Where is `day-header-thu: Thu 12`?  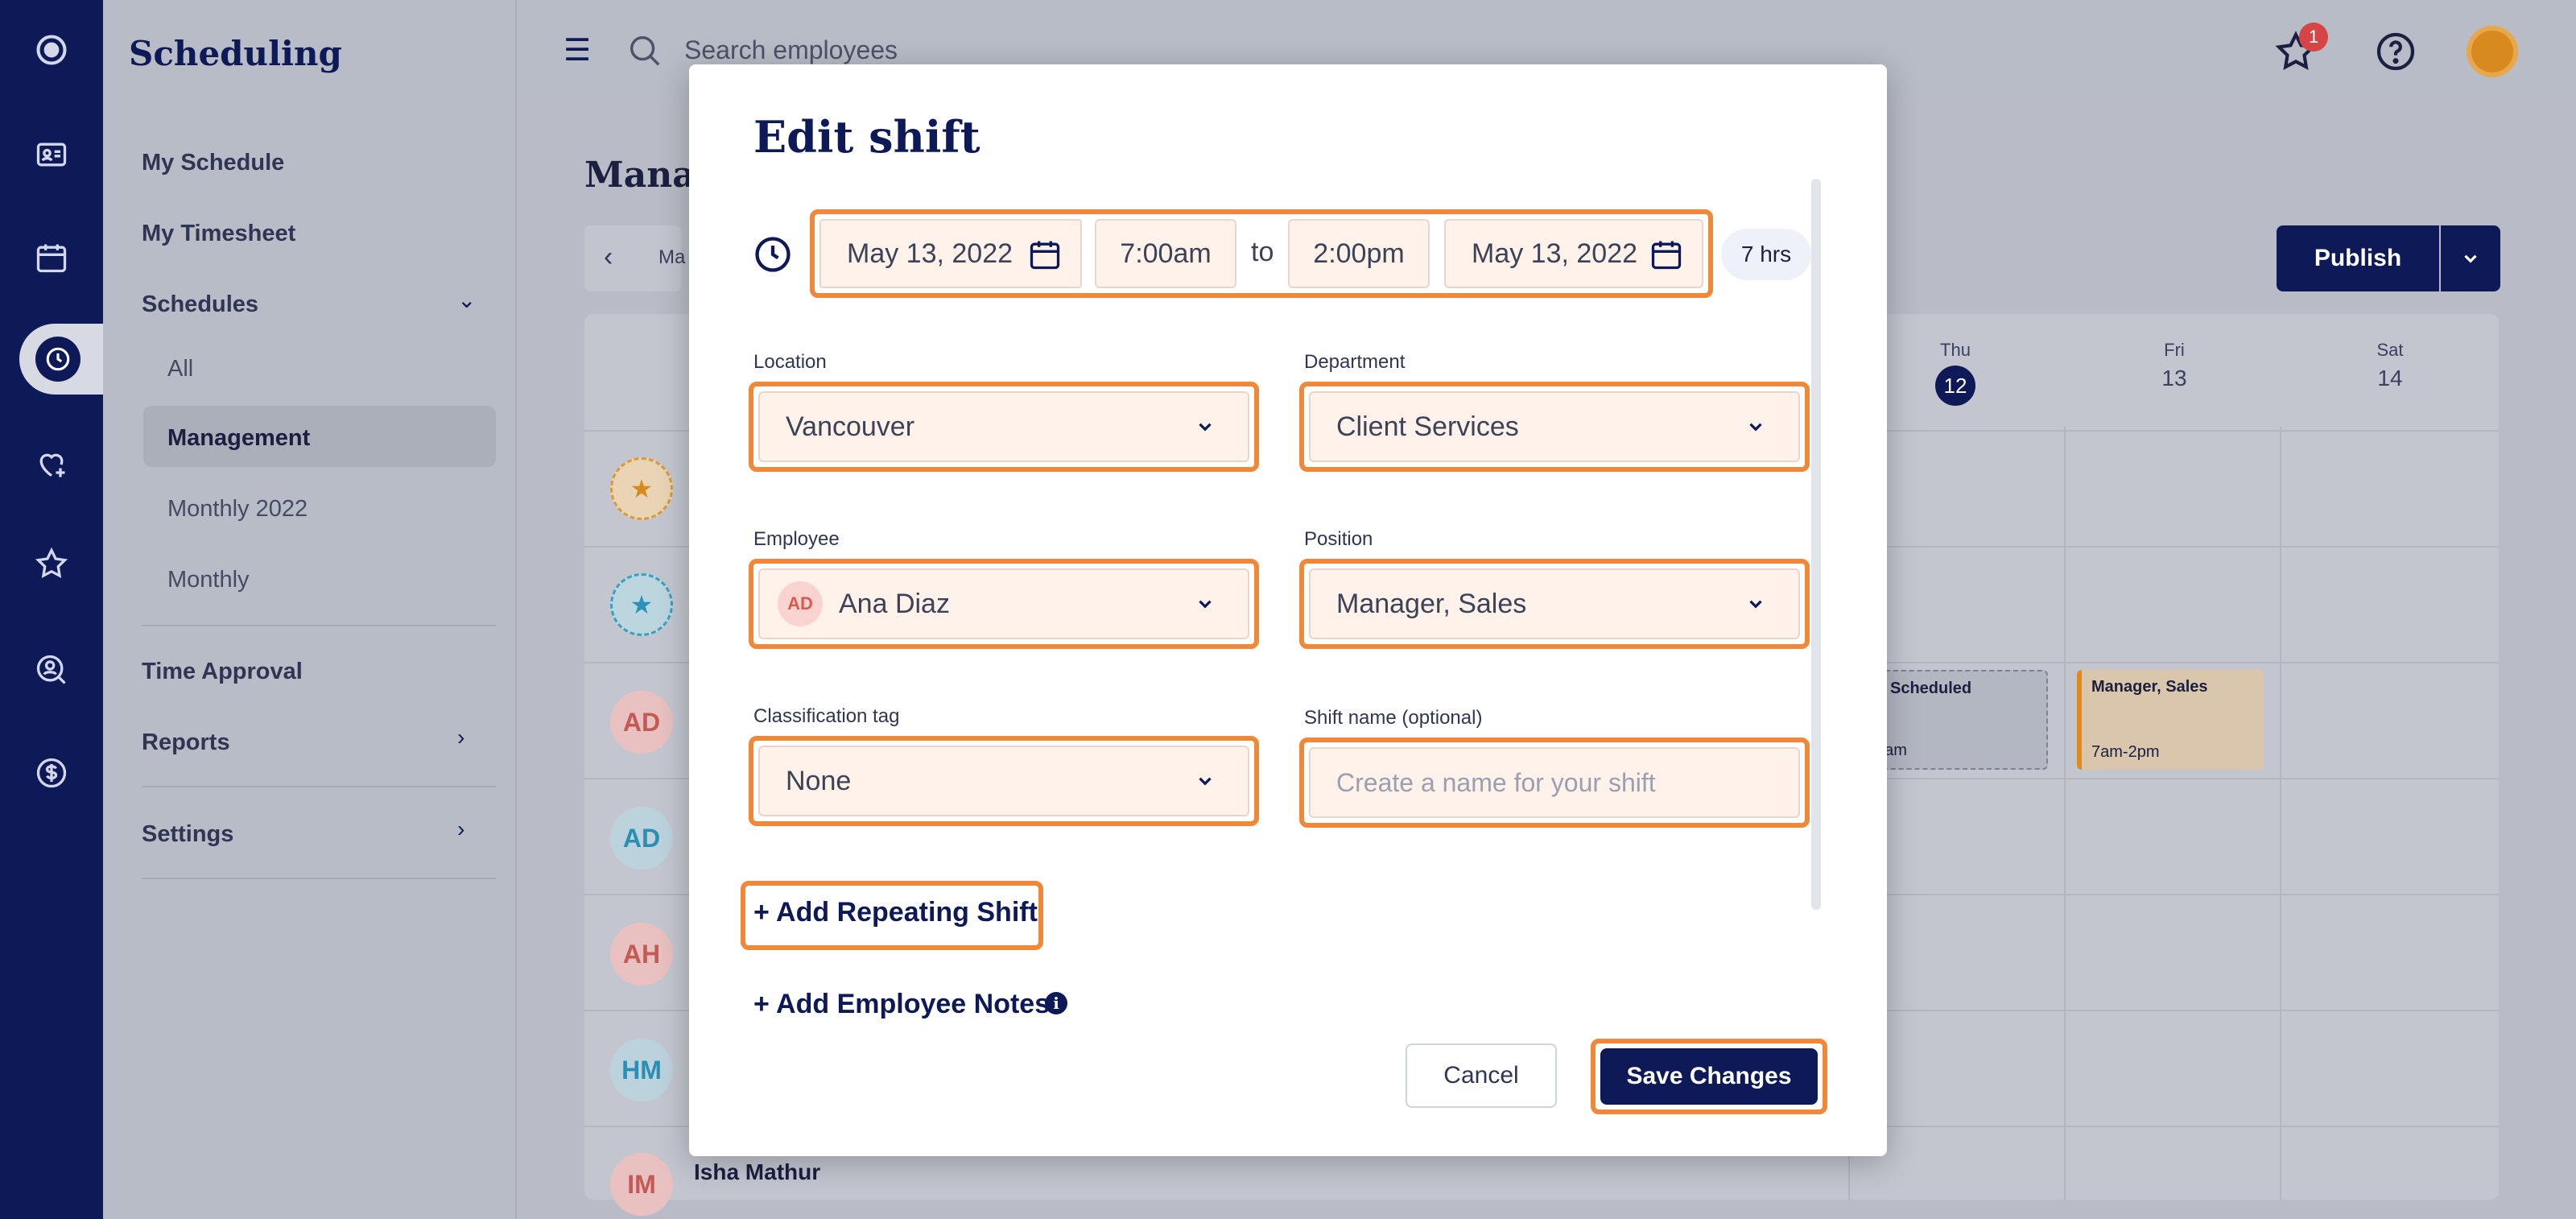
day-header-thu: Thu 12 is located at coordinates (1955, 373).